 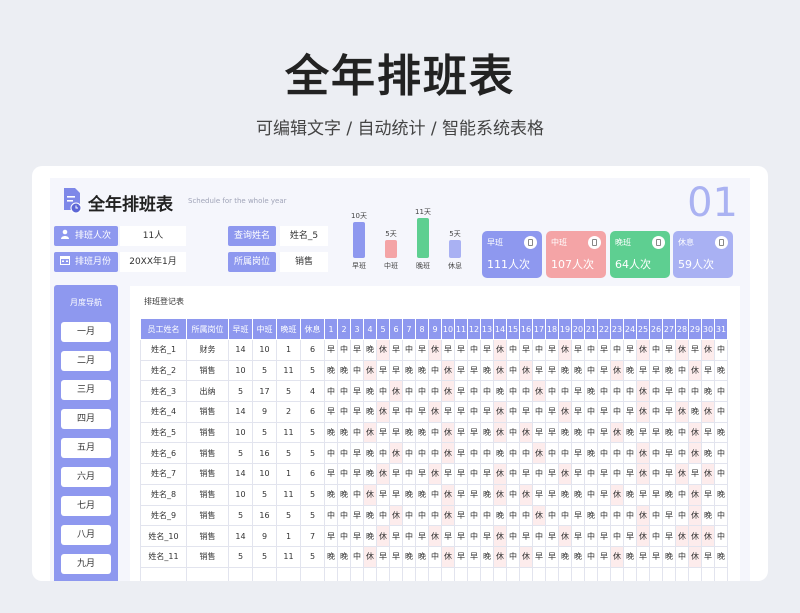 What do you see at coordinates (359, 216) in the screenshot?
I see `bar-value-label: 10天` at bounding box center [359, 216].